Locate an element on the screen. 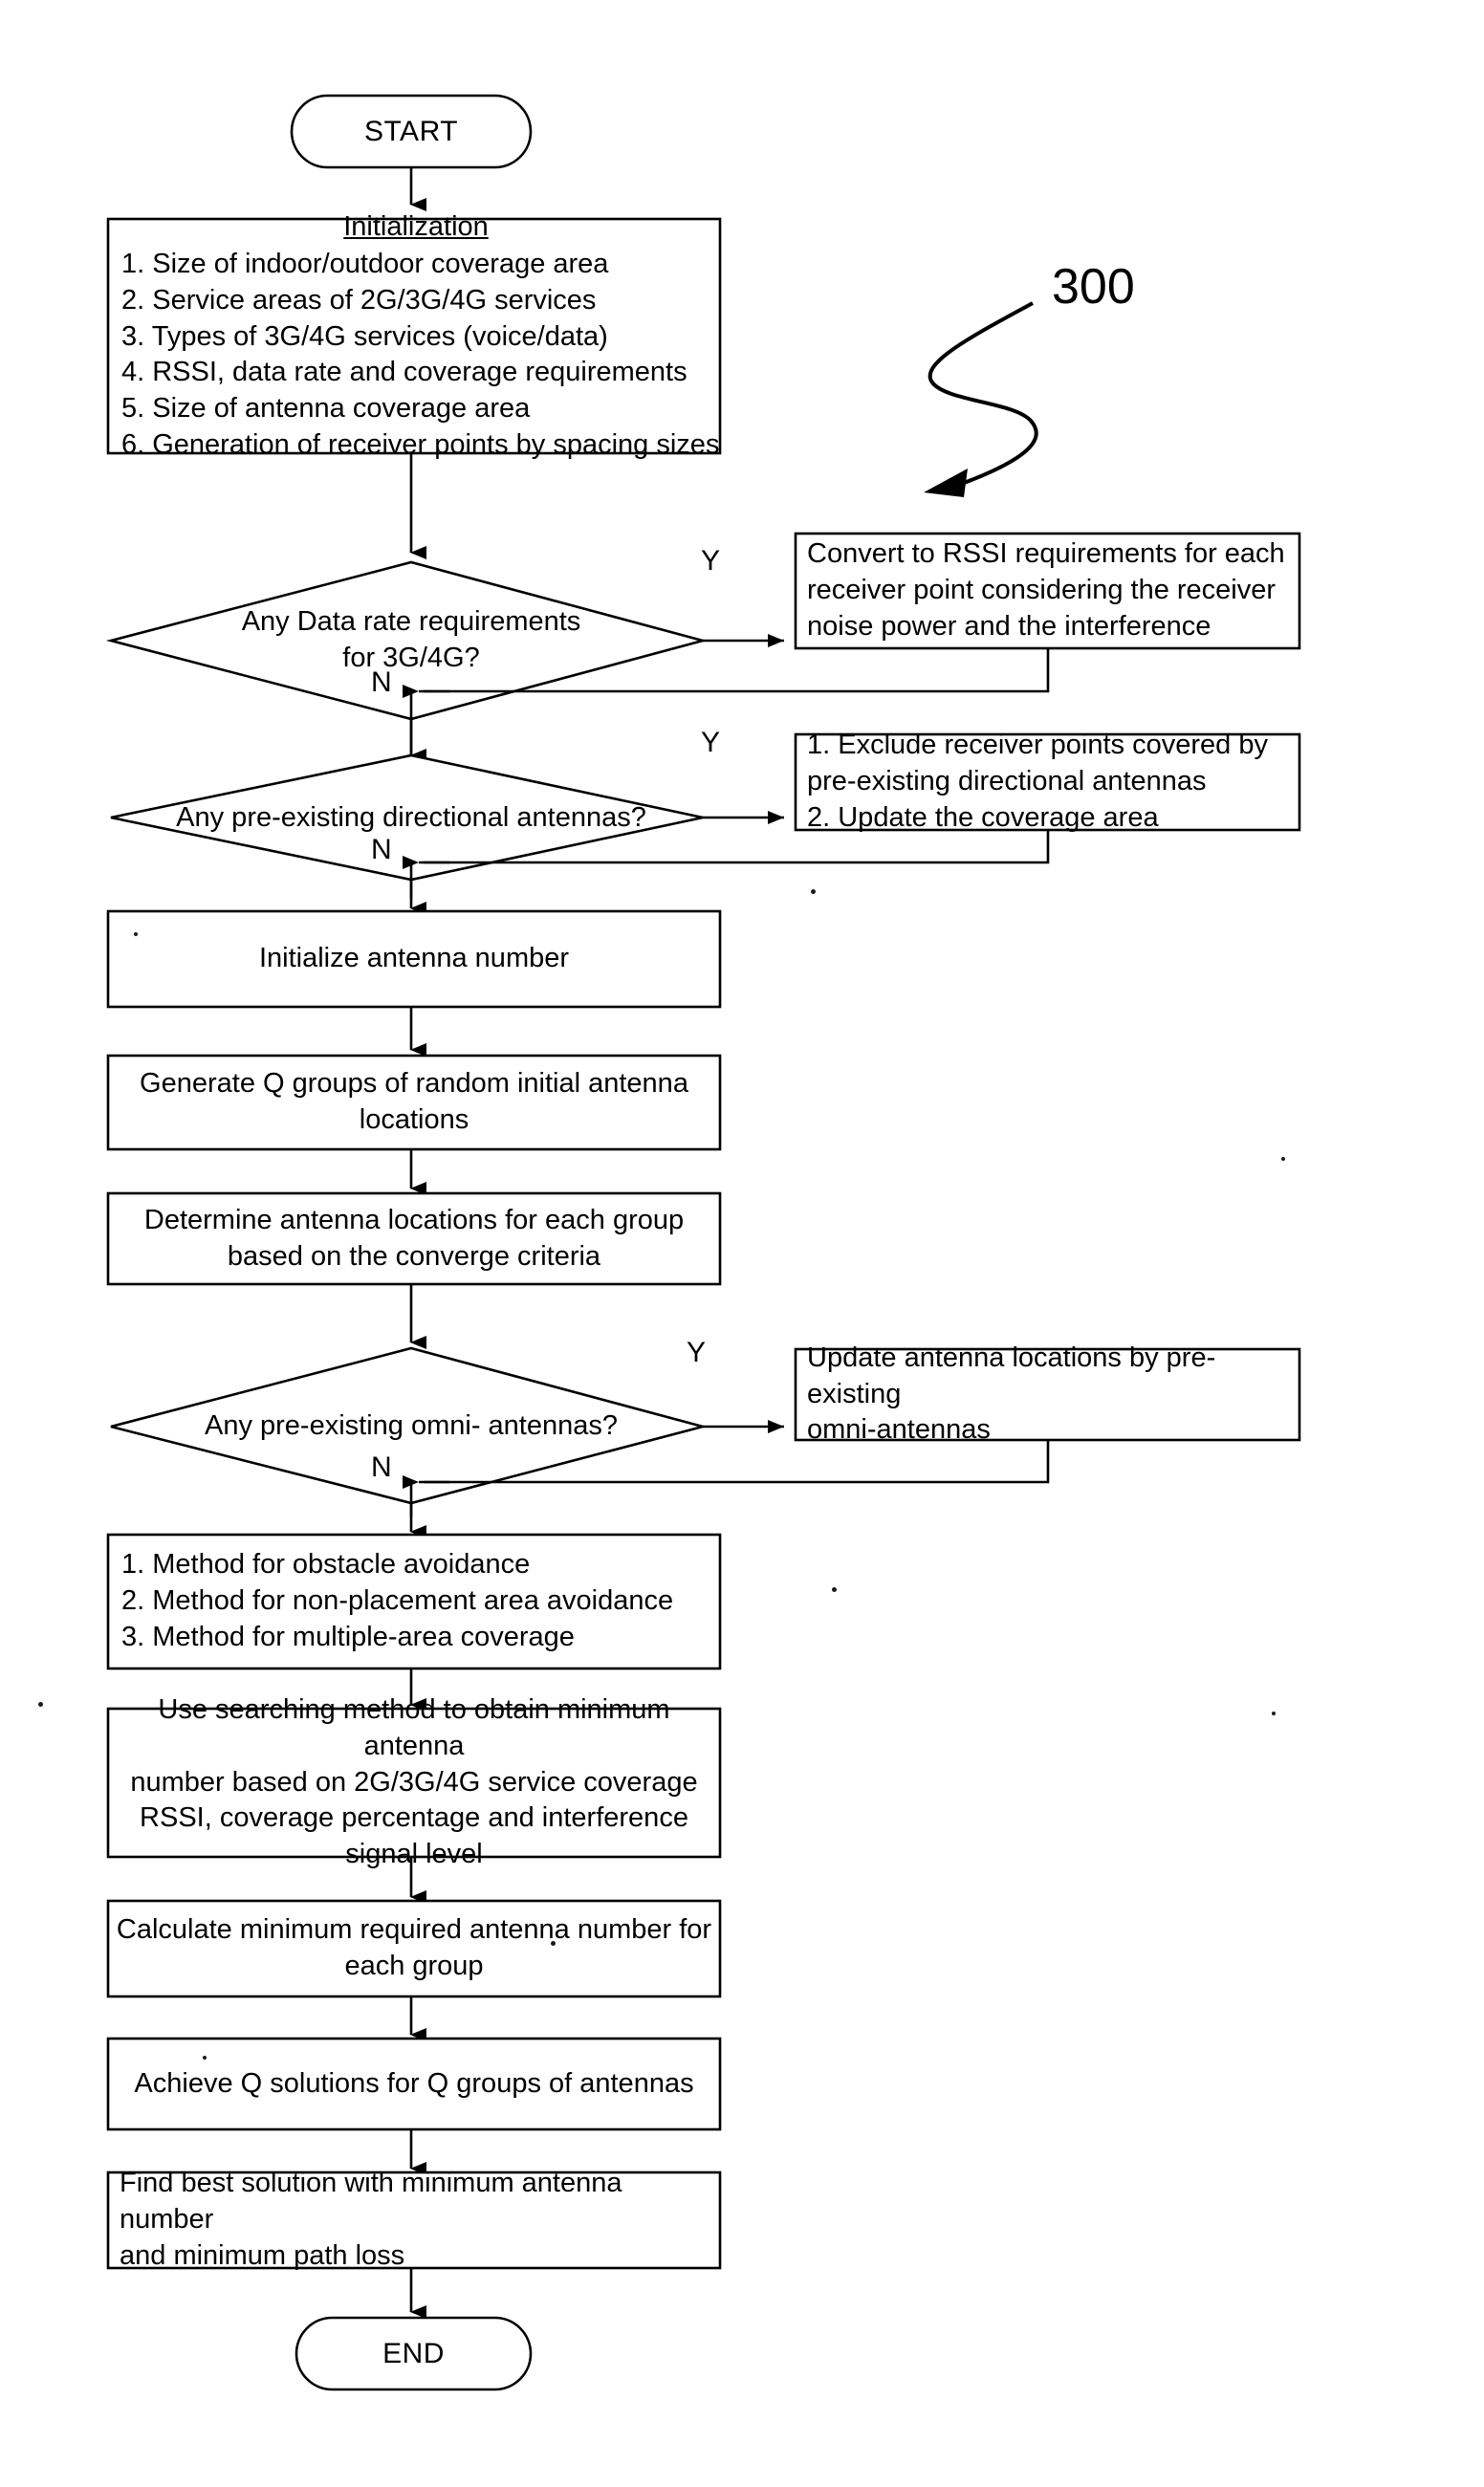  calculate-minimum-box-shape is located at coordinates (414, 1948).